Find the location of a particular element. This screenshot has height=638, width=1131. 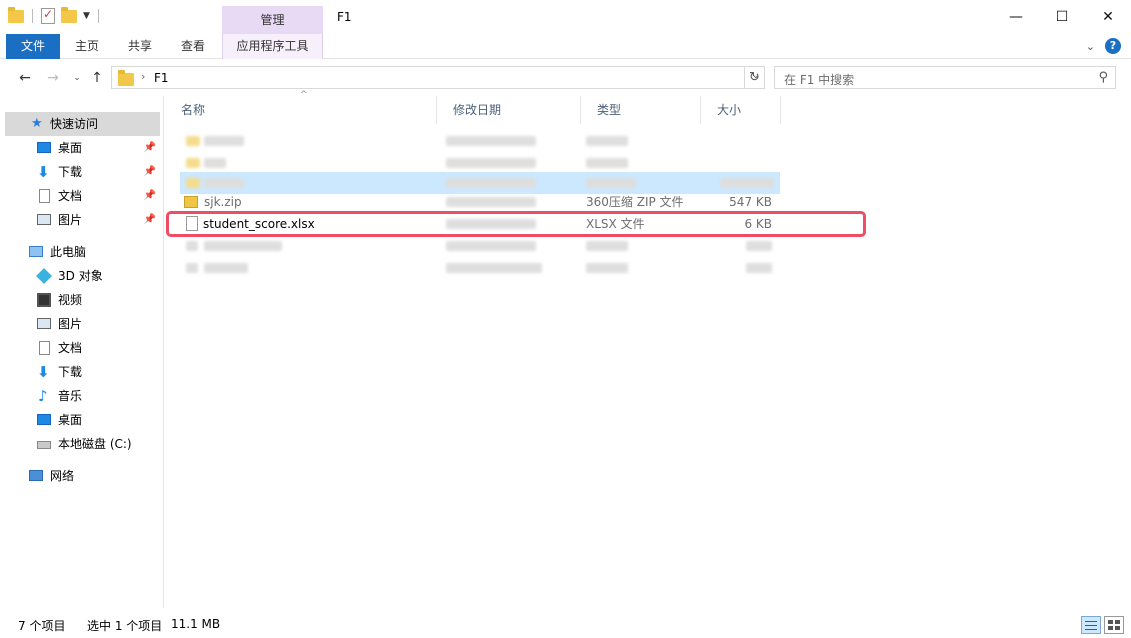

blurred-folder-icon is located at coordinates (193, 163).